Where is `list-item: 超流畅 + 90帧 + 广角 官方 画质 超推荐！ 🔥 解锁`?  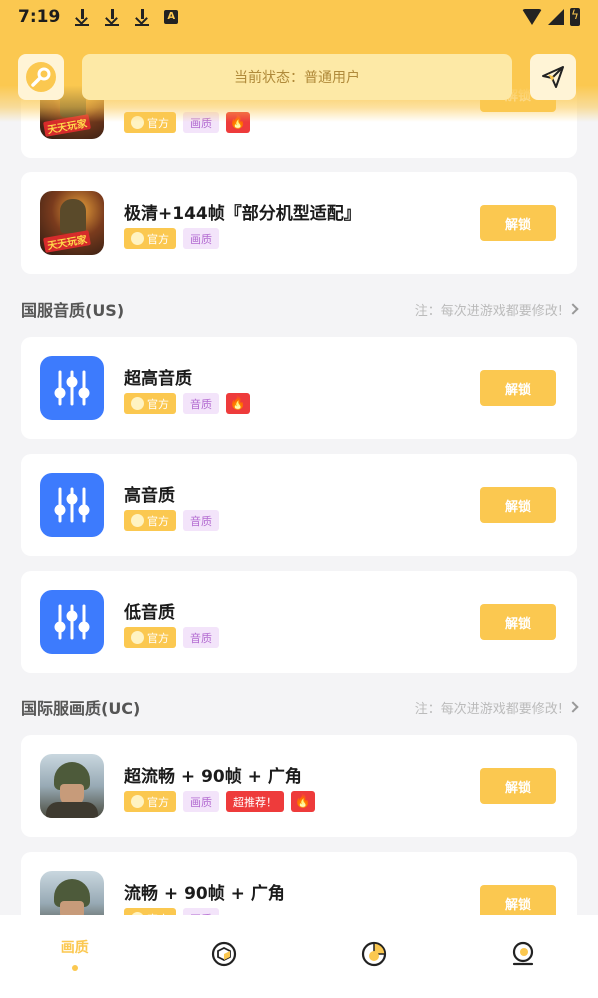
list-item: 超流畅 + 90帧 + 广角 官方 画质 超推荐！ 🔥 解锁 is located at coordinates (299, 786).